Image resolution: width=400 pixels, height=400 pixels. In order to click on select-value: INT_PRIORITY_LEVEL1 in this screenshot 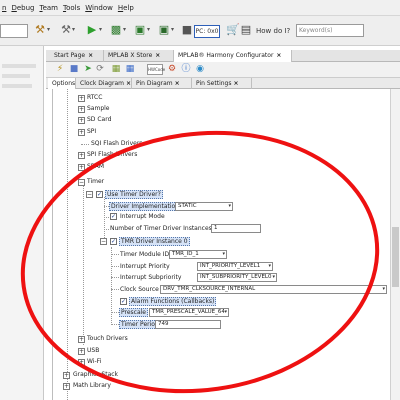, I will do `click(230, 266)`.